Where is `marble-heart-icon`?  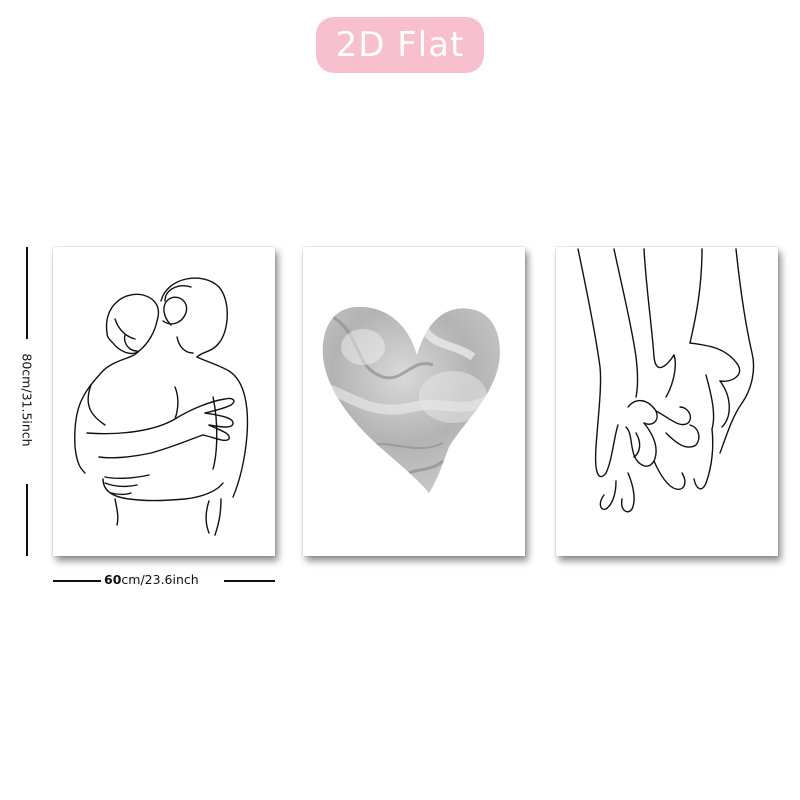
marble-heart-icon is located at coordinates (411, 399).